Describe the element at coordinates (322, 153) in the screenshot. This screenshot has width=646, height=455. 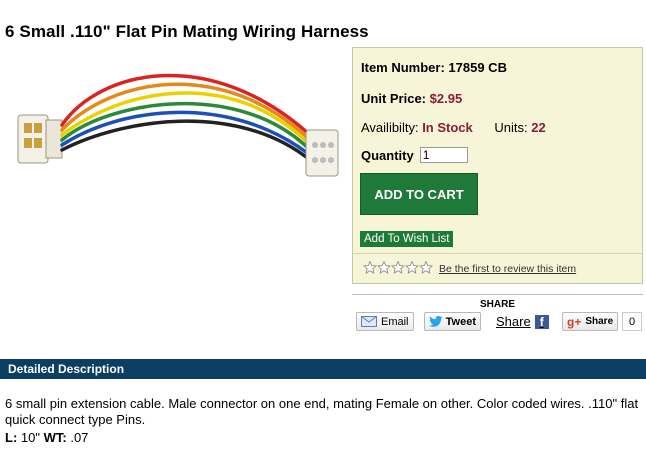
I see `right-connector` at that location.